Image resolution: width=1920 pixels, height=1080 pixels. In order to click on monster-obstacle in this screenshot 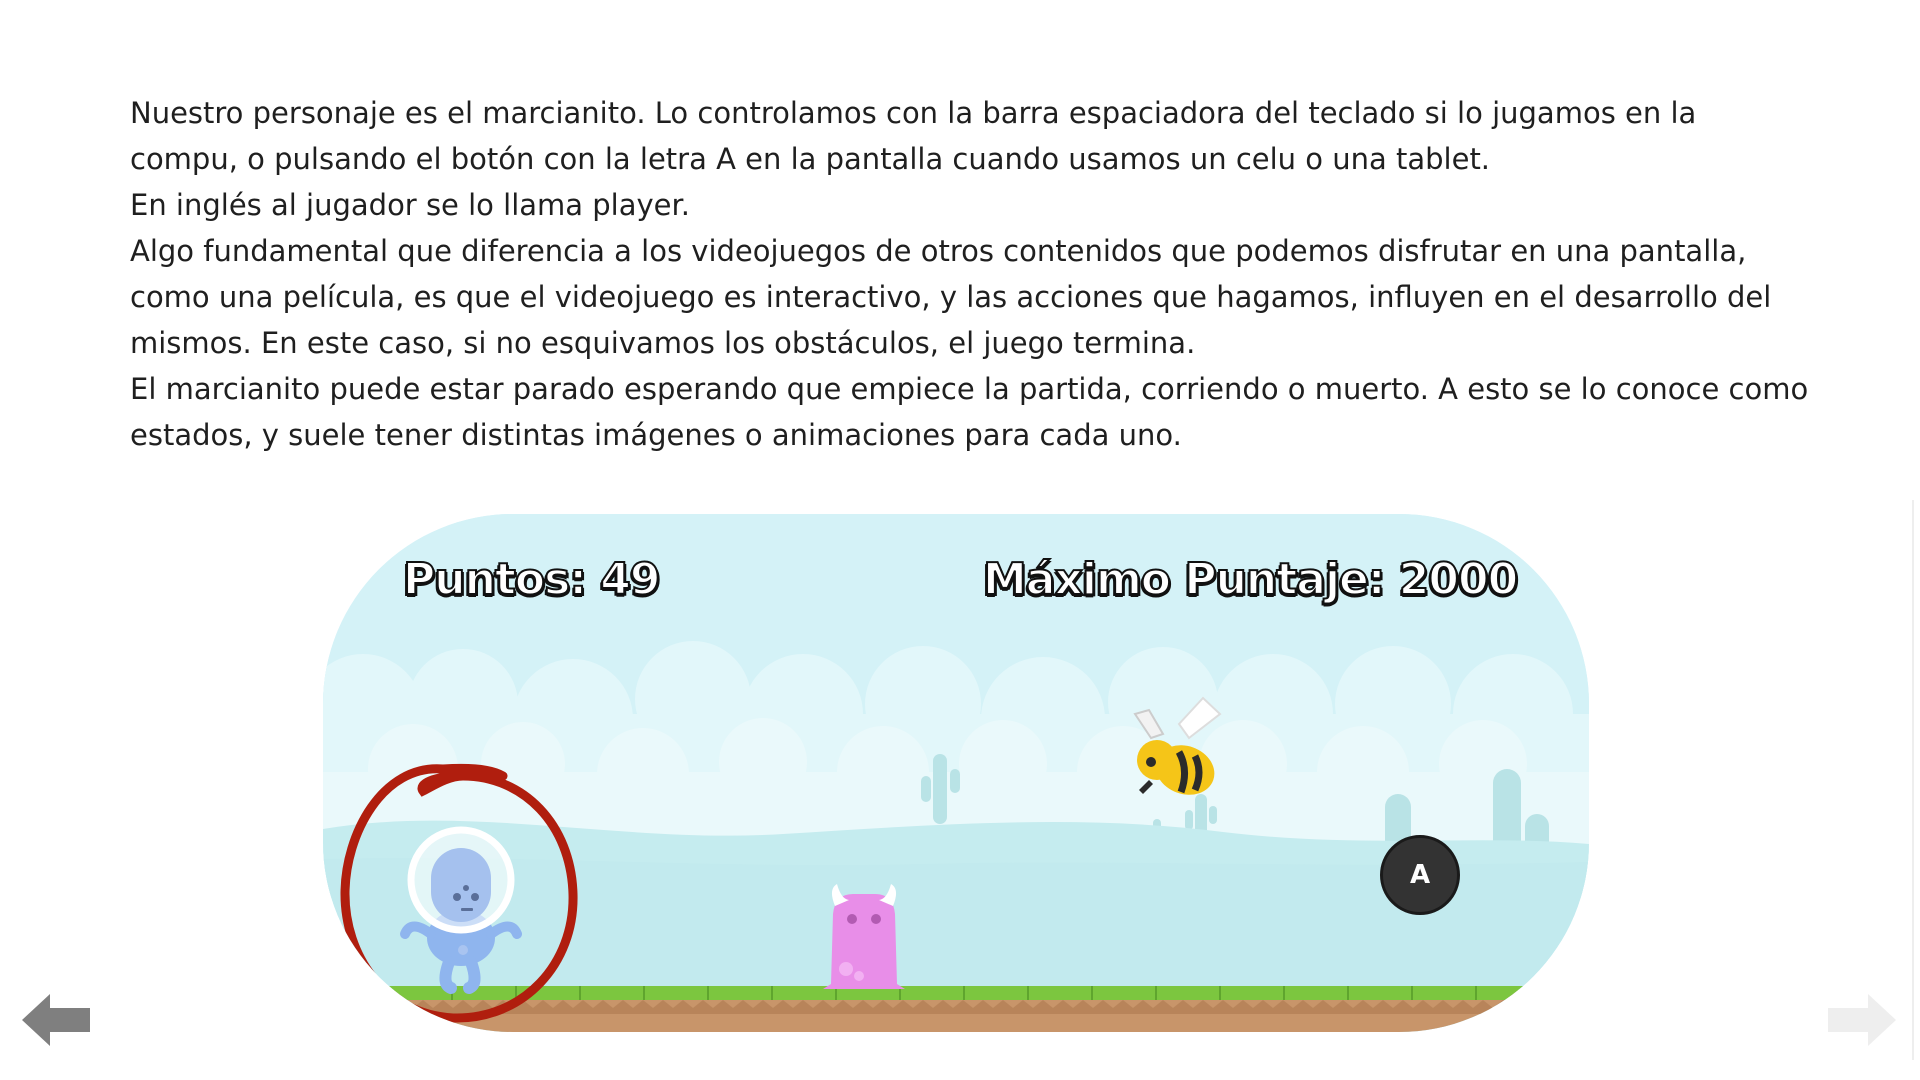, I will do `click(864, 936)`.